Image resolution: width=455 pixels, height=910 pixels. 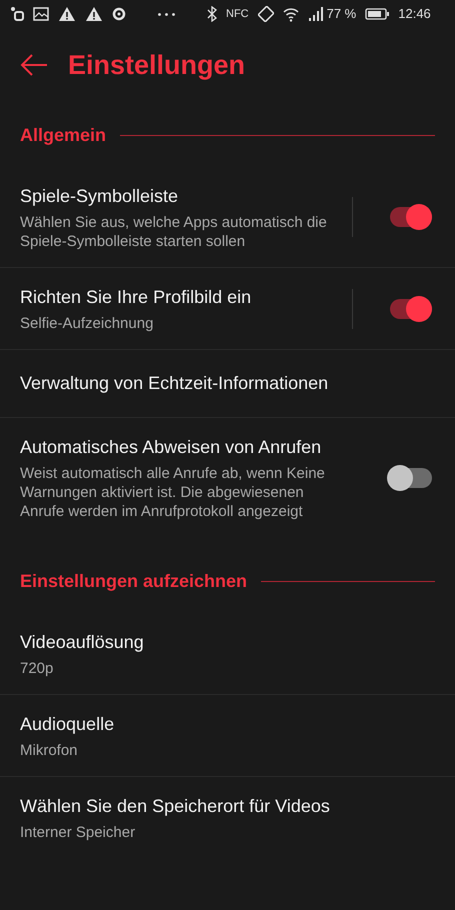 What do you see at coordinates (49, 750) in the screenshot?
I see `row-subtitle: Mikrofon` at bounding box center [49, 750].